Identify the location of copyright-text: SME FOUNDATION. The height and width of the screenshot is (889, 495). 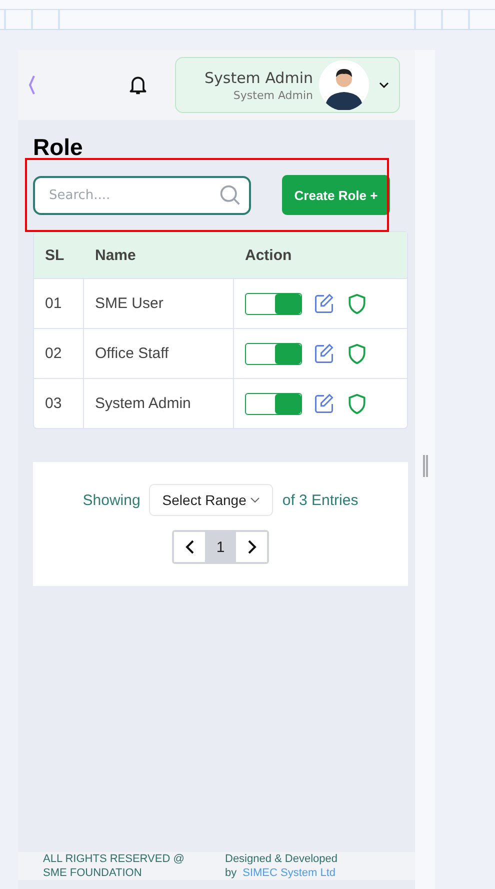
(93, 873).